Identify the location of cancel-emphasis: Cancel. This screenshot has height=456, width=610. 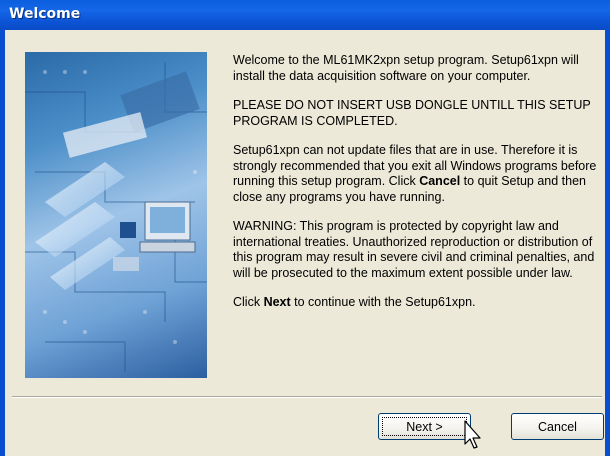
(440, 181).